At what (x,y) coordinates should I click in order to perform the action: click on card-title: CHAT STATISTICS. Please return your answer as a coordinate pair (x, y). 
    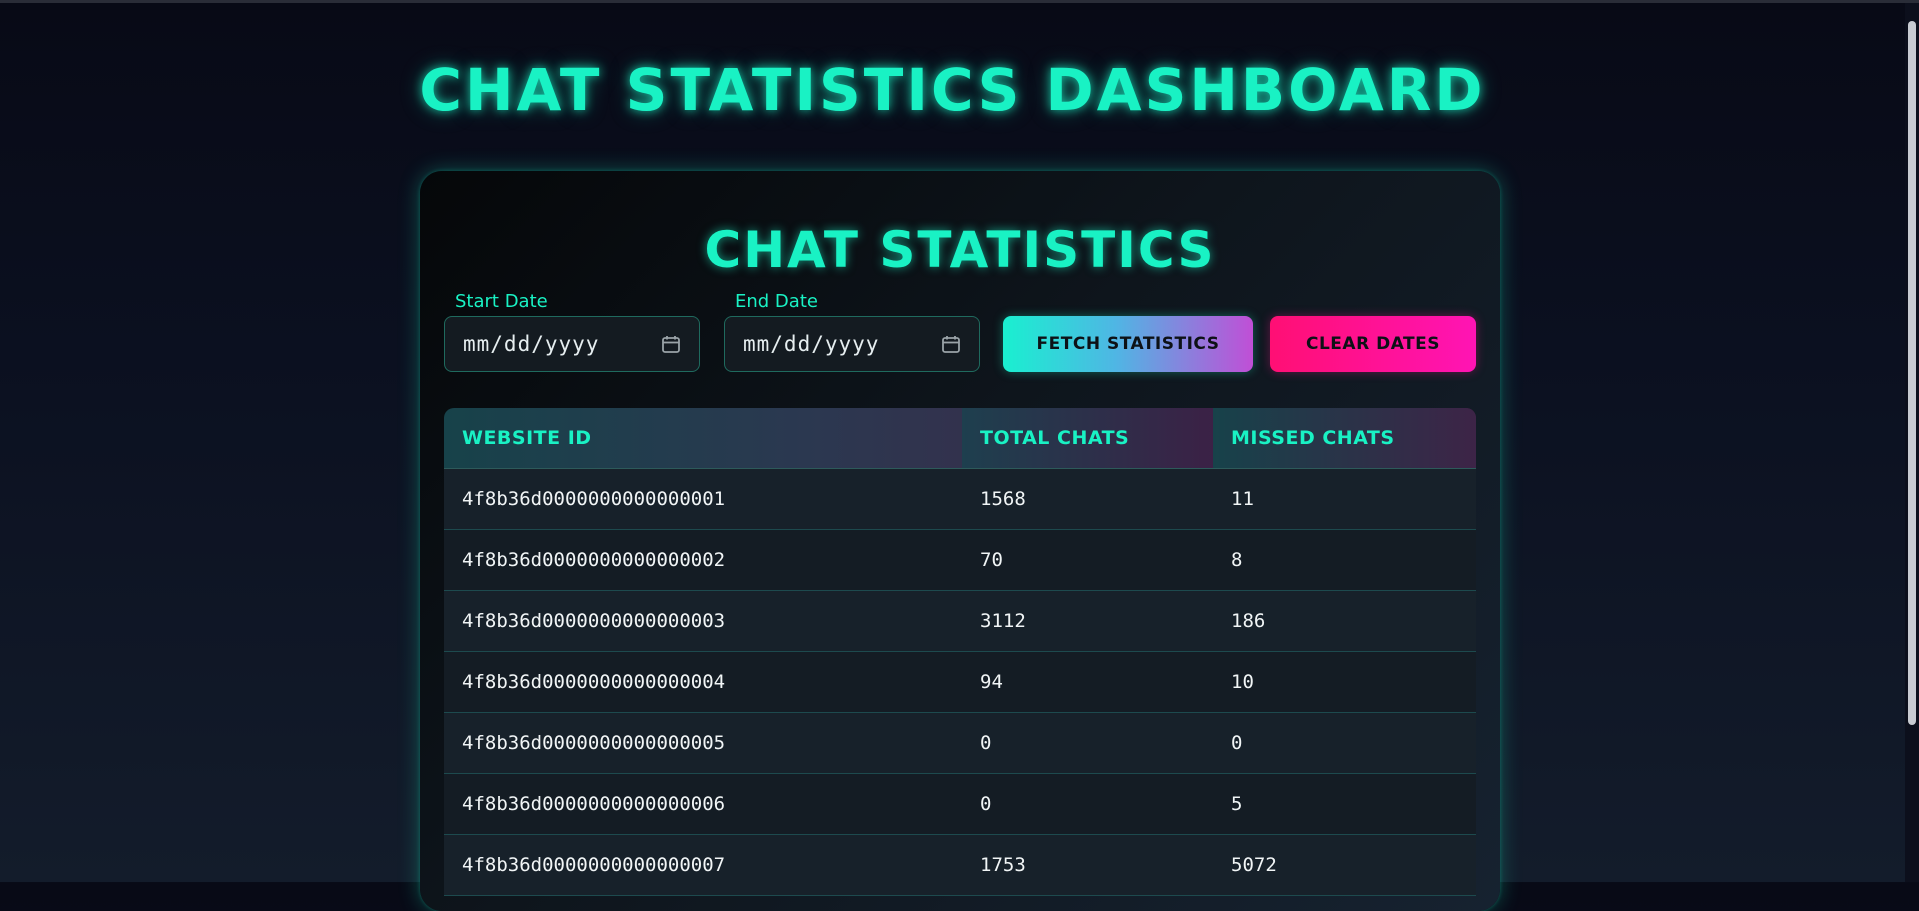
    Looking at the image, I should click on (960, 250).